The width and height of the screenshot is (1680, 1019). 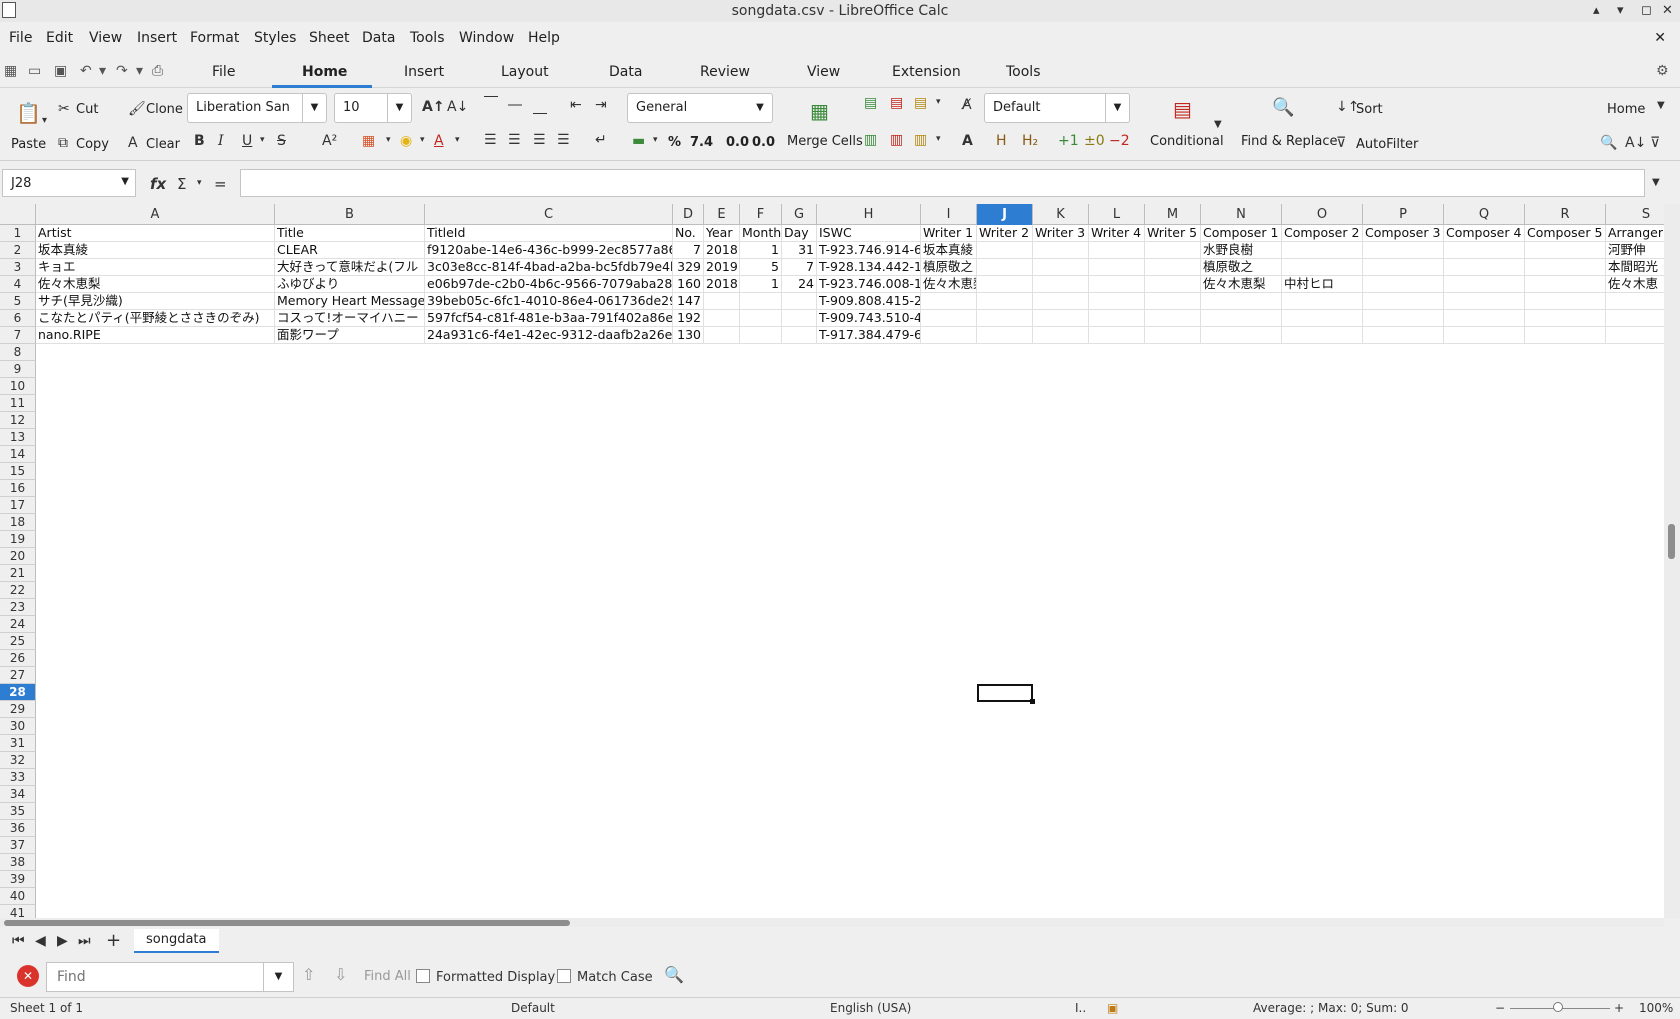 What do you see at coordinates (18, 624) in the screenshot?
I see `row-header-24: 24` at bounding box center [18, 624].